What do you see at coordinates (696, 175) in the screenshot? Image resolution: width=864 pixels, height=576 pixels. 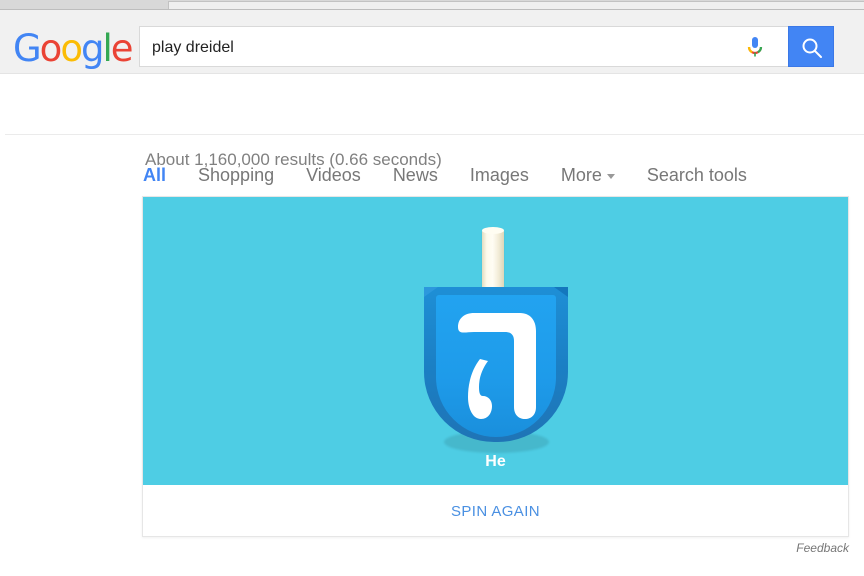 I see `tab-label: Search tools` at bounding box center [696, 175].